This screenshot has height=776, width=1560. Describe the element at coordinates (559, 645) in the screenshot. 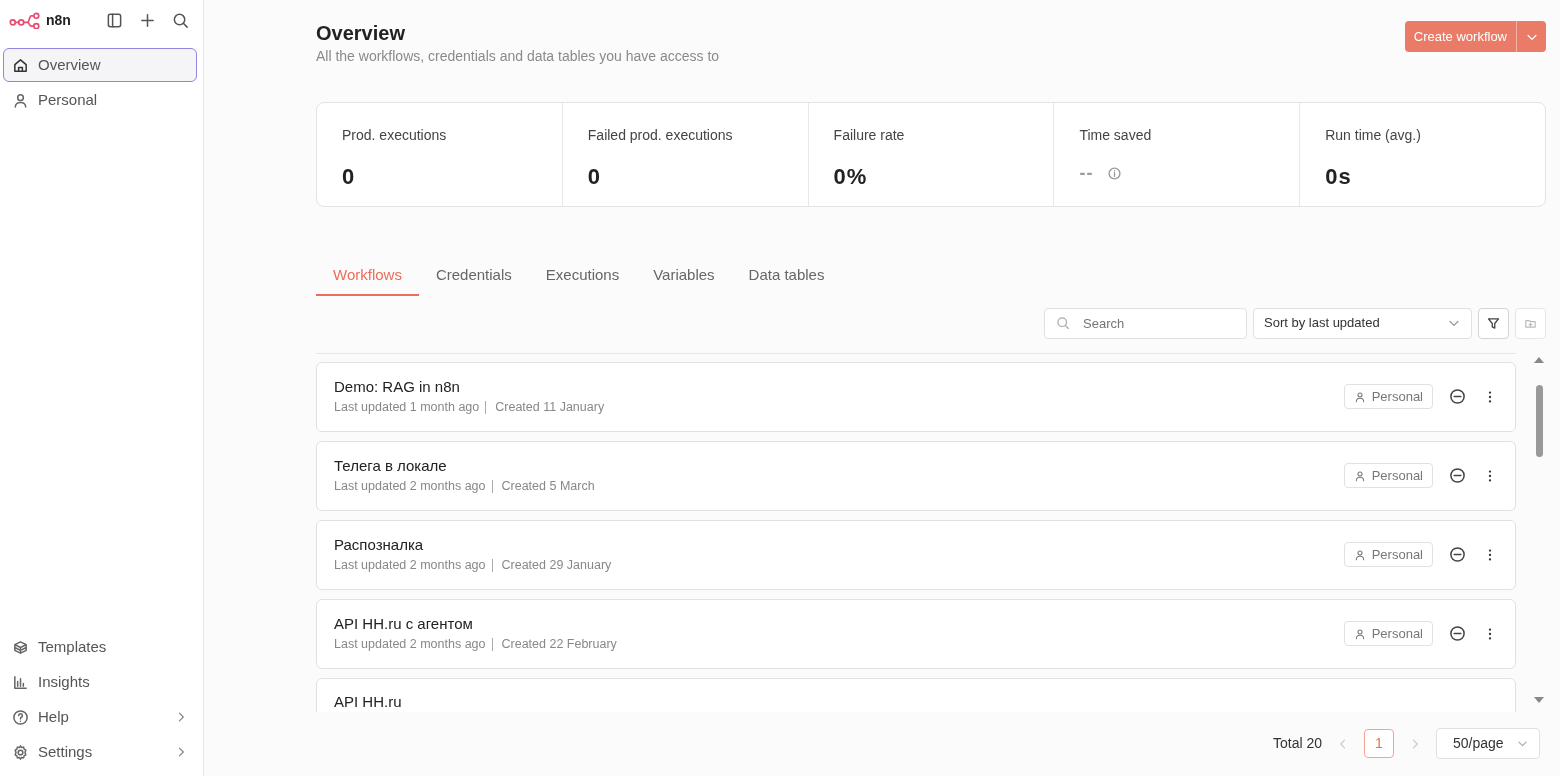

I see `created-text: Created 22 February` at that location.